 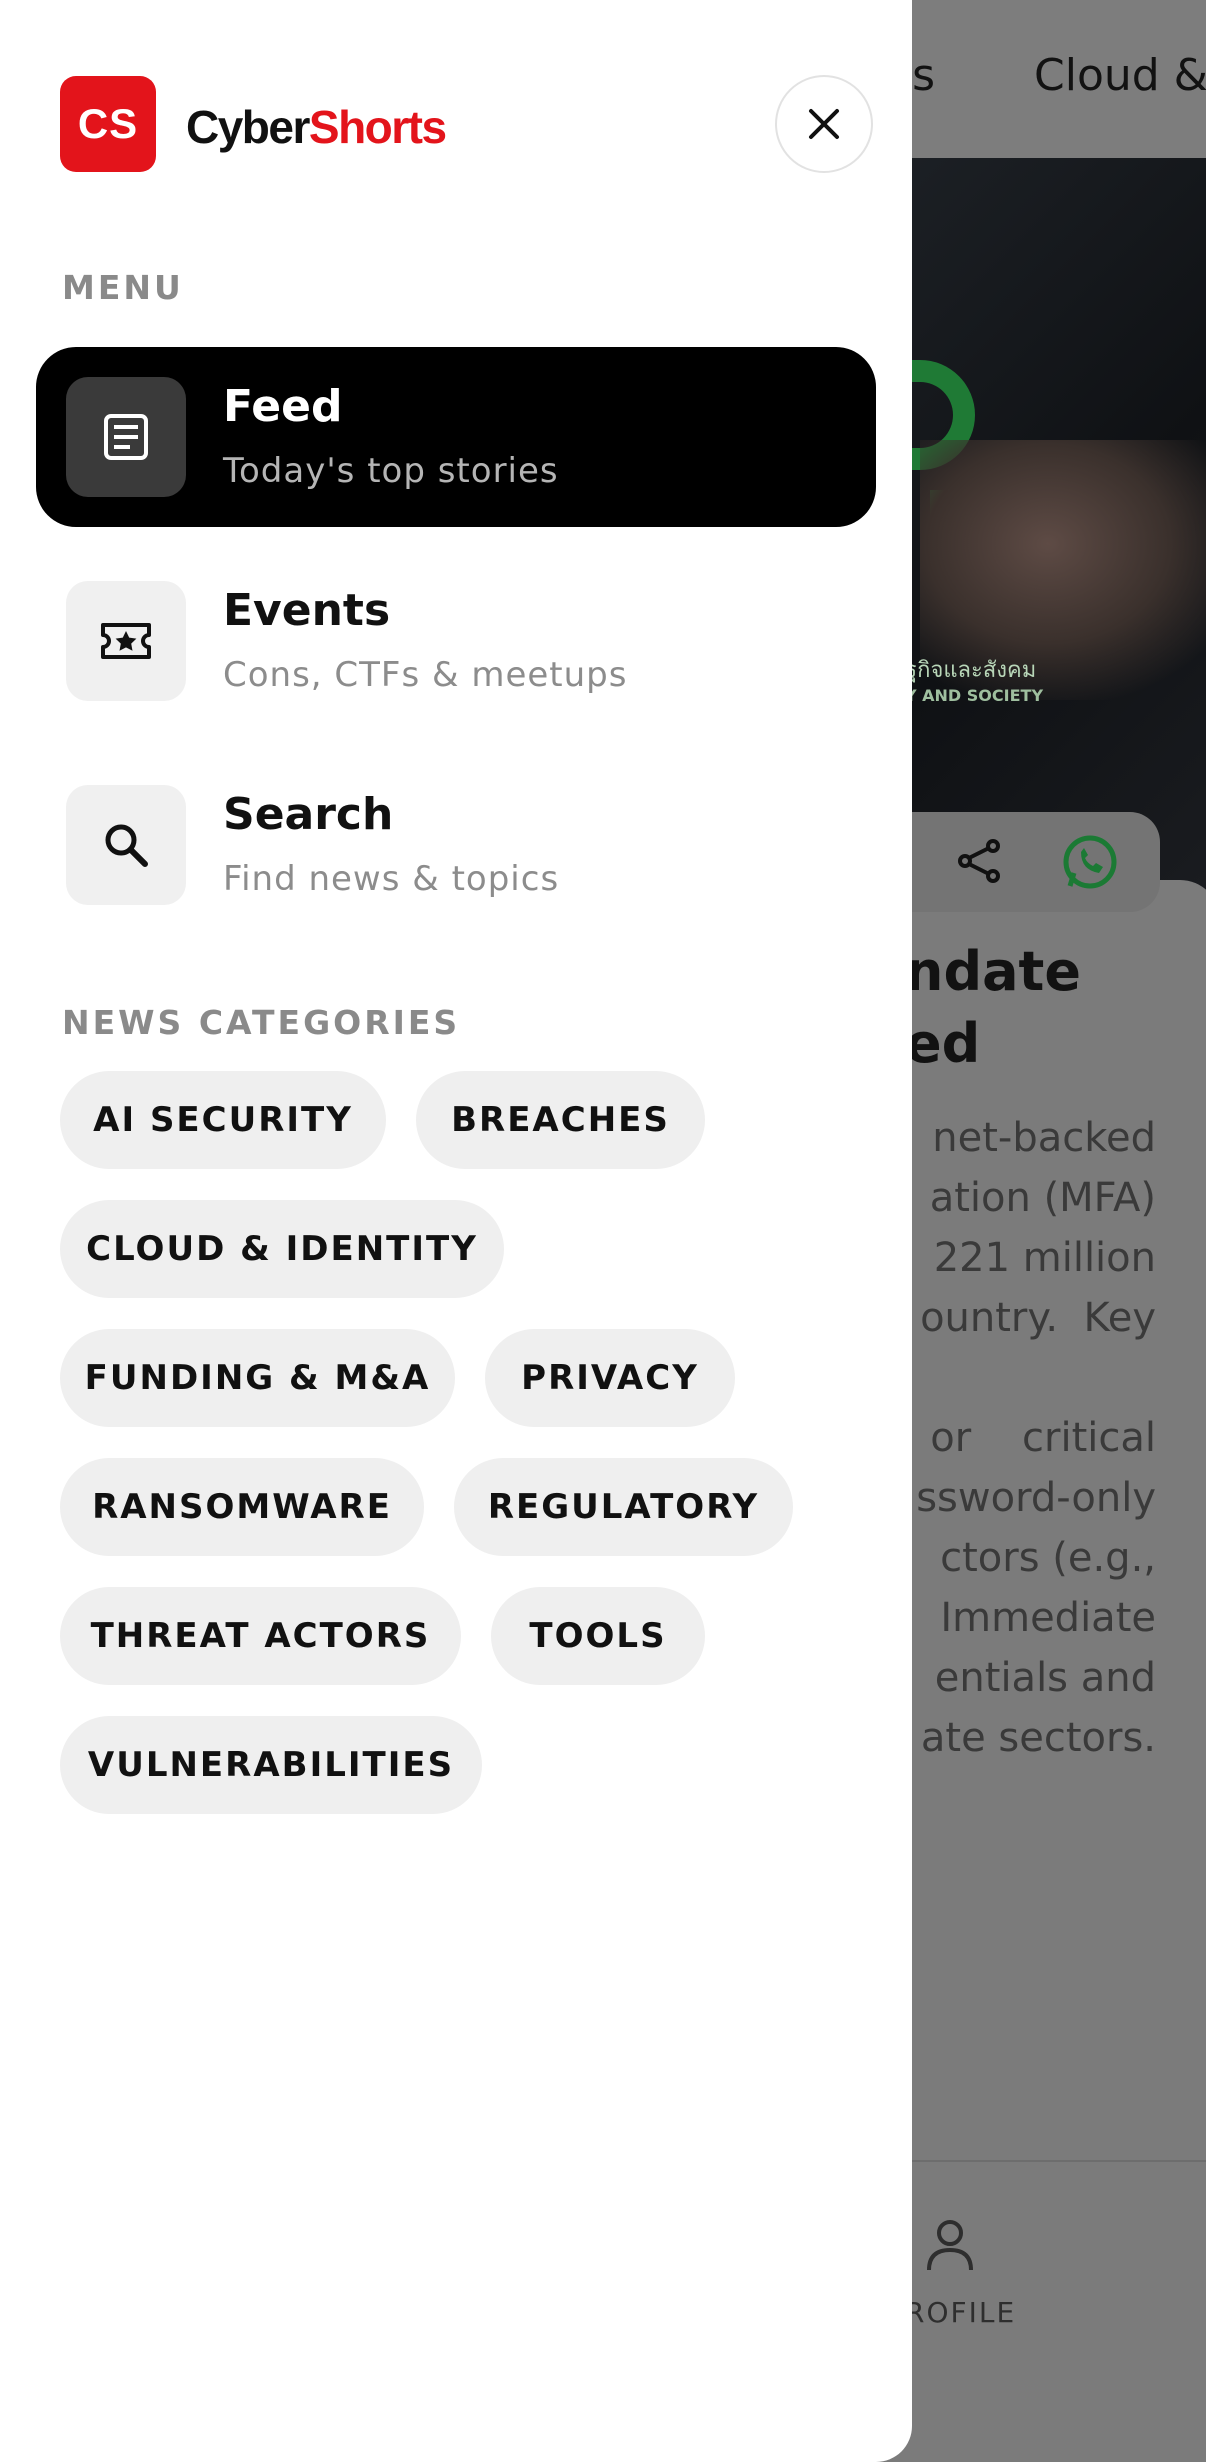 What do you see at coordinates (391, 879) in the screenshot?
I see `menu-item-subtitle: Find news & topics` at bounding box center [391, 879].